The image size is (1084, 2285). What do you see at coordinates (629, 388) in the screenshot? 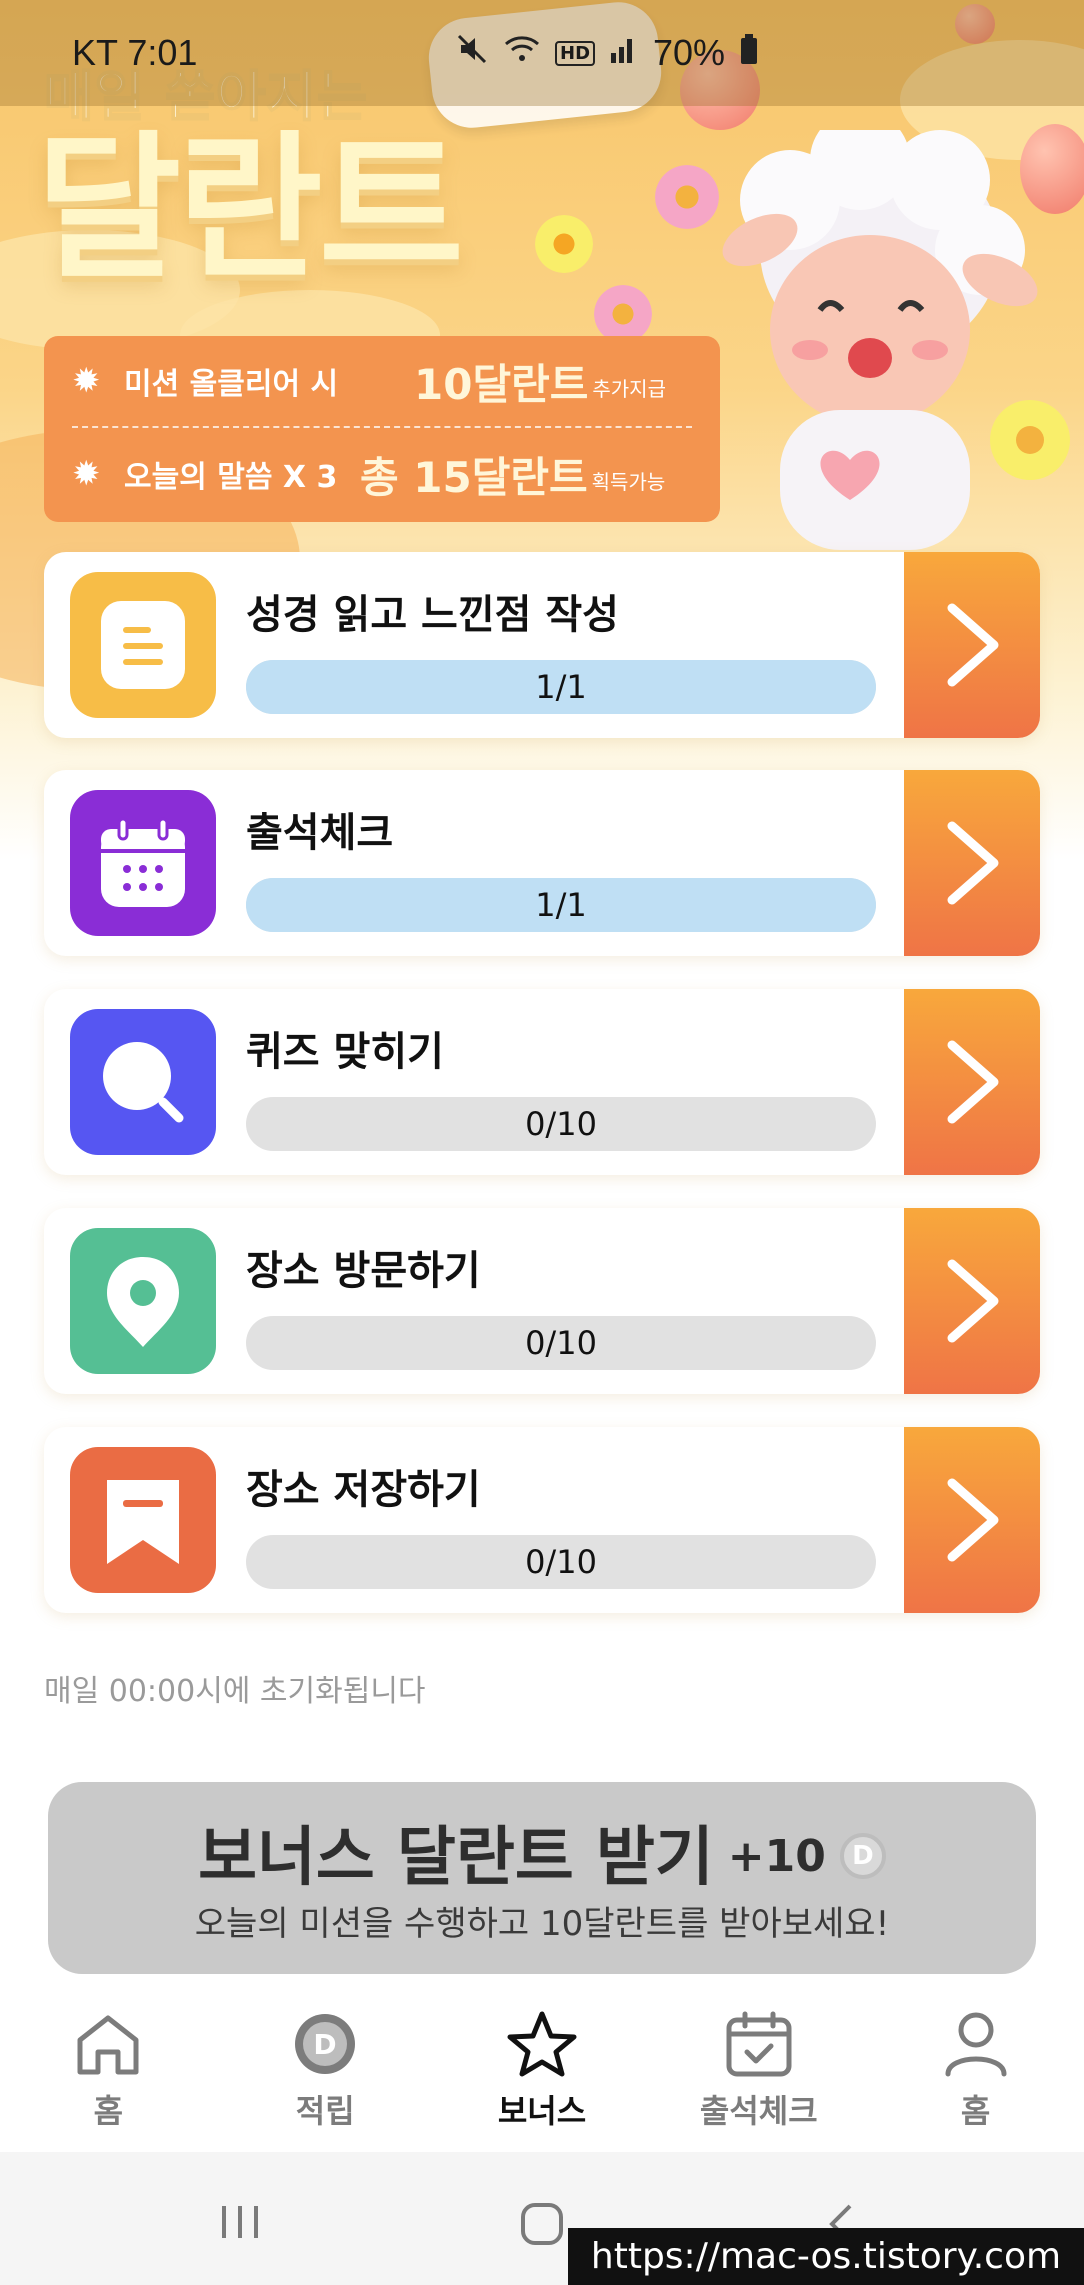
I see `reward-suffix: 추가지급` at bounding box center [629, 388].